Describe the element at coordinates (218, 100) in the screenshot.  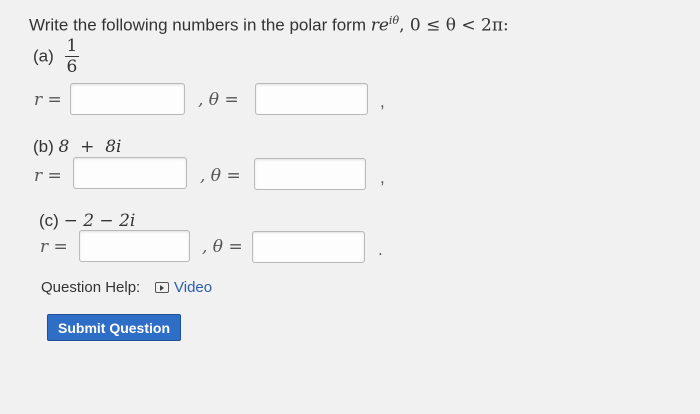
I see `part-a-theta-label: , θ =` at that location.